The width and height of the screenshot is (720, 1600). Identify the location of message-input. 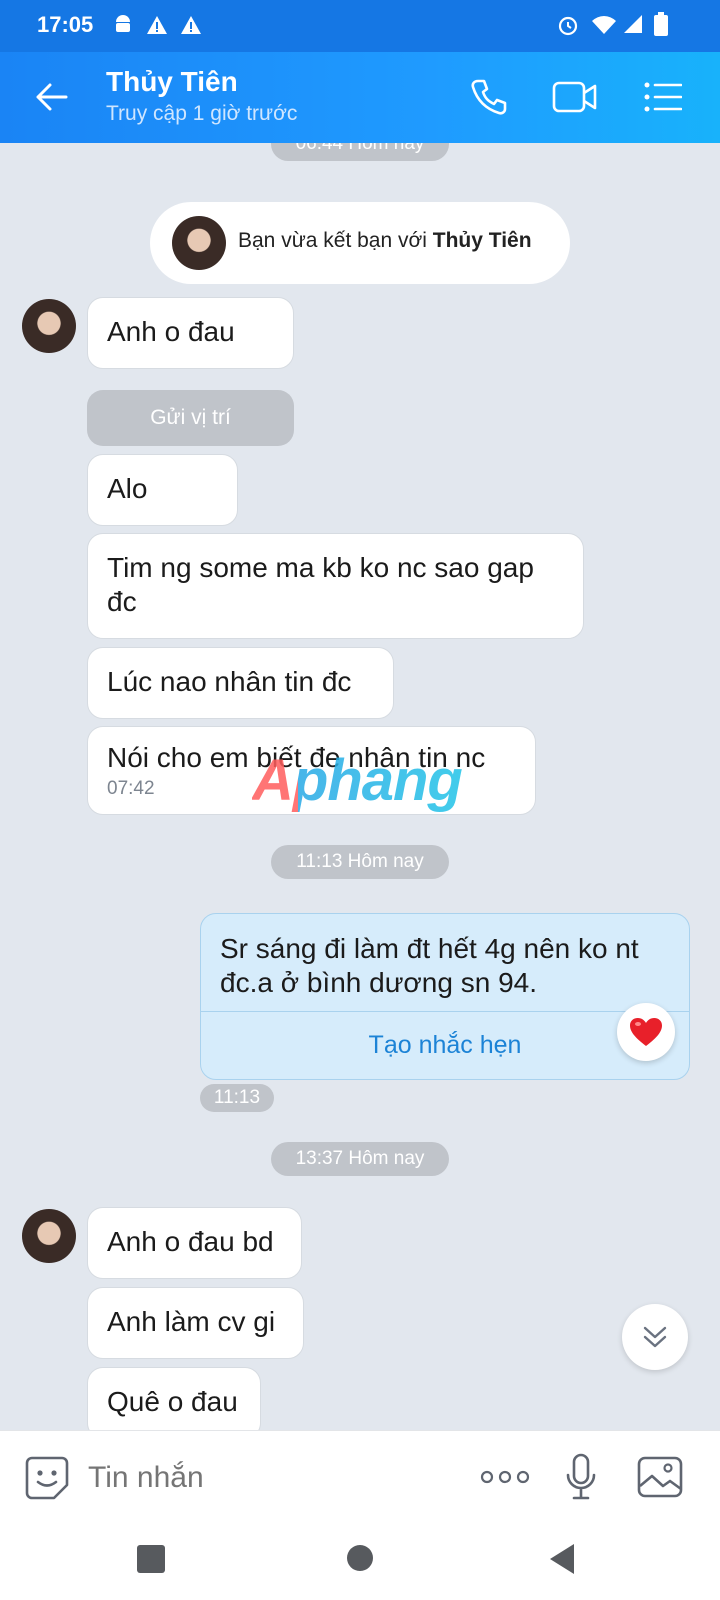
(273, 1478).